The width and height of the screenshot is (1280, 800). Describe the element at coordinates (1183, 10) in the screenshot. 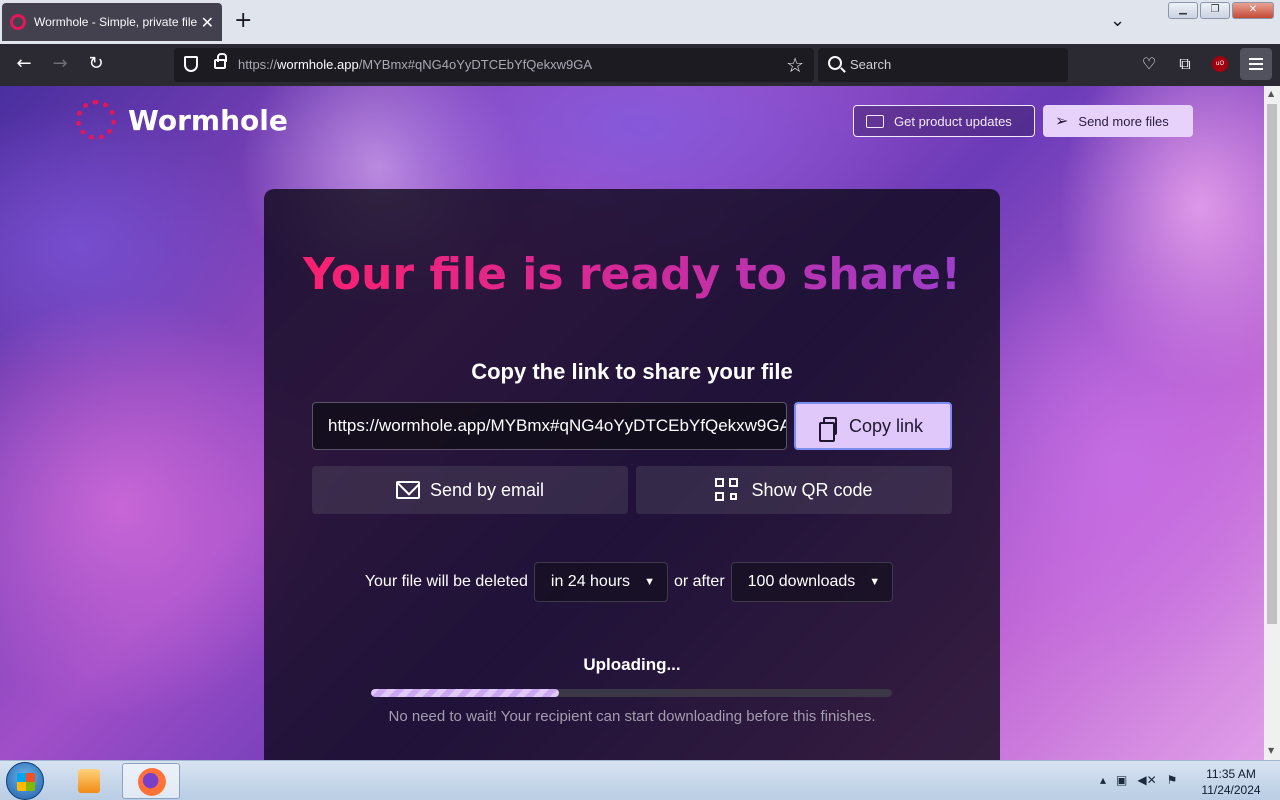

I see `minimize-button: ▁` at that location.